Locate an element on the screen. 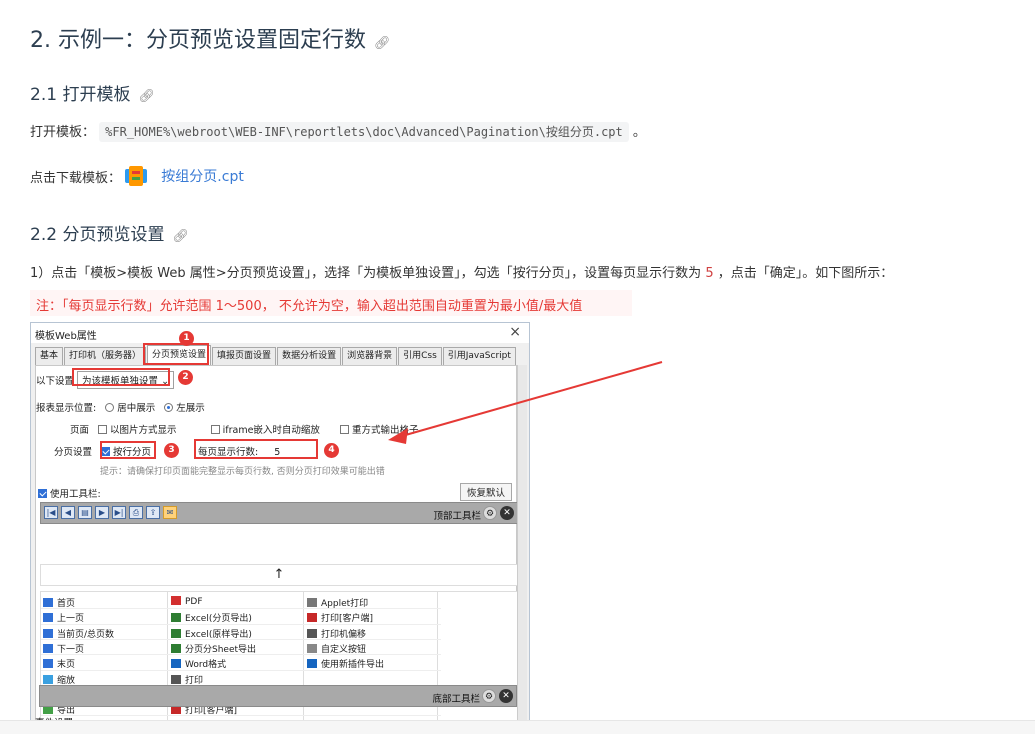 The width and height of the screenshot is (1035, 734). nav-item: 下一页 is located at coordinates (63, 648).